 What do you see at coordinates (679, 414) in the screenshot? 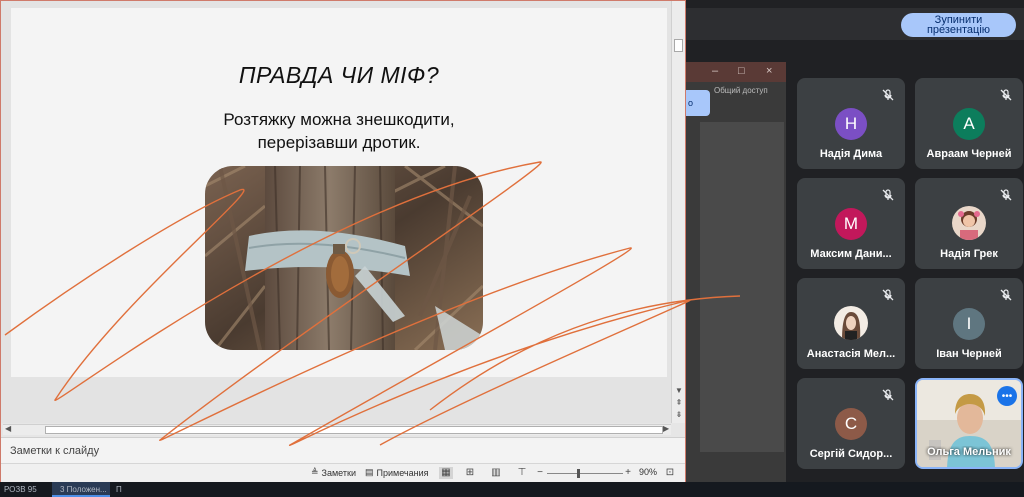
I see `next-slide-icon: ⇟` at bounding box center [679, 414].